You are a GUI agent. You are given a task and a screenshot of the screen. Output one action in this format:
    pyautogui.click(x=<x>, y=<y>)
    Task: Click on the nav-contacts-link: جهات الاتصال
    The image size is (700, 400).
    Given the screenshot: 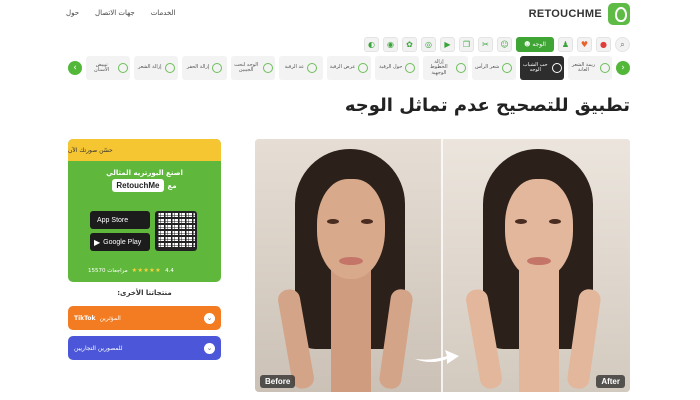 What is the action you would take?
    pyautogui.click(x=115, y=13)
    